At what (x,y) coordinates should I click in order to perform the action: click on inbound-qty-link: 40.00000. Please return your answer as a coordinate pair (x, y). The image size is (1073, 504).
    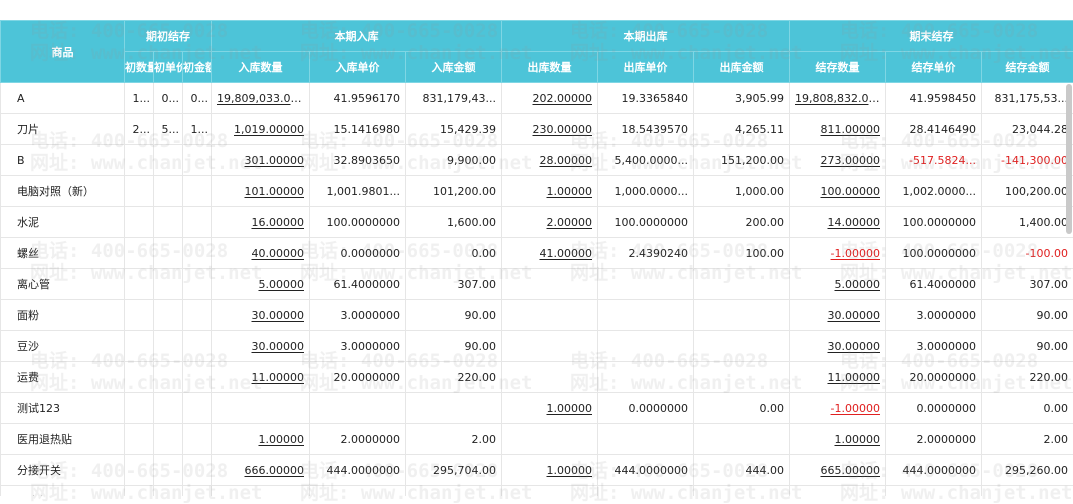
    Looking at the image, I should click on (278, 253).